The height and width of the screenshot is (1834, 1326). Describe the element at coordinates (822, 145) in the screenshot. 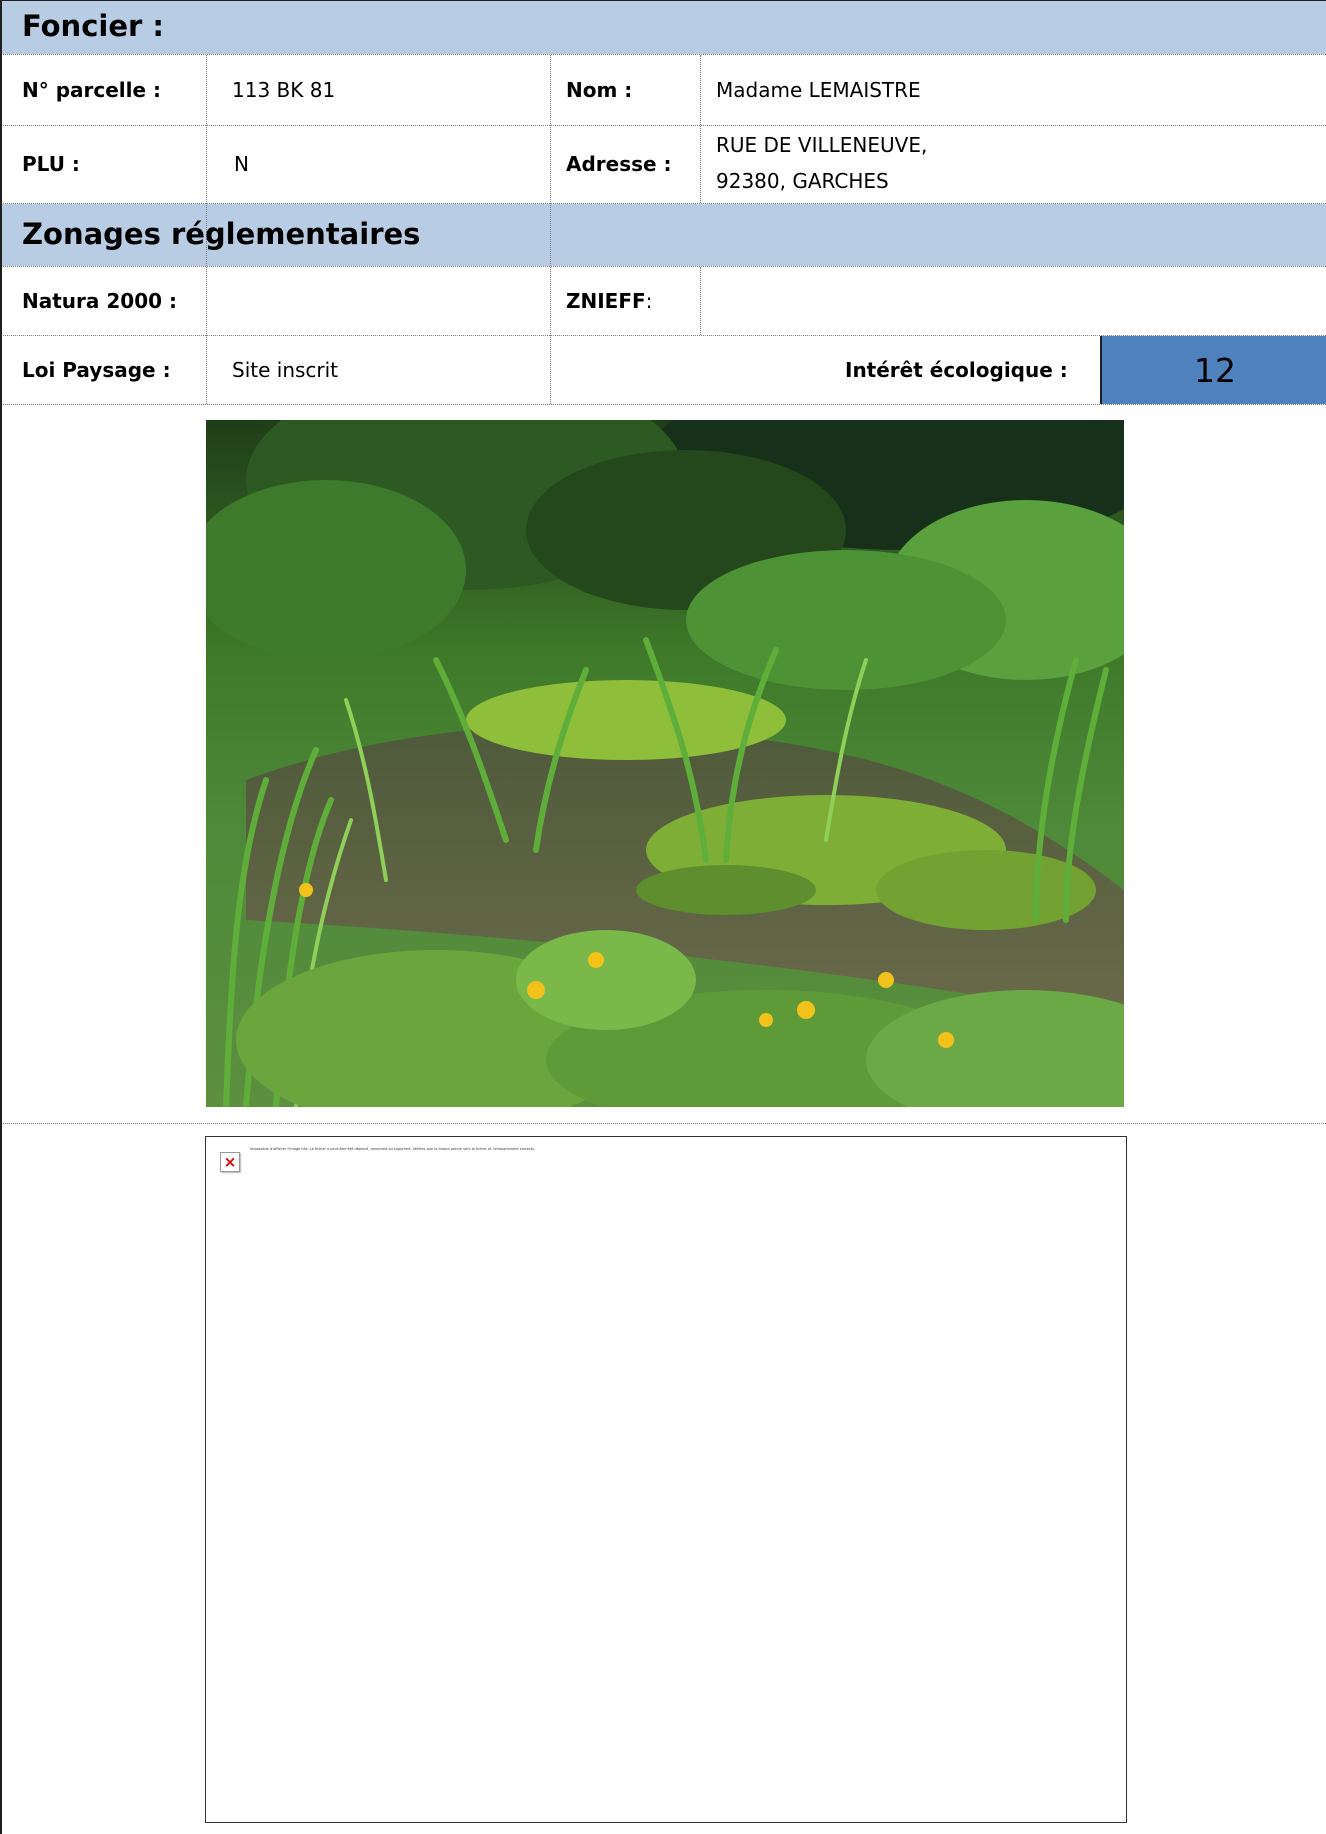

I see `adresse-line-1: RUE DE VILLENEUVE,` at that location.